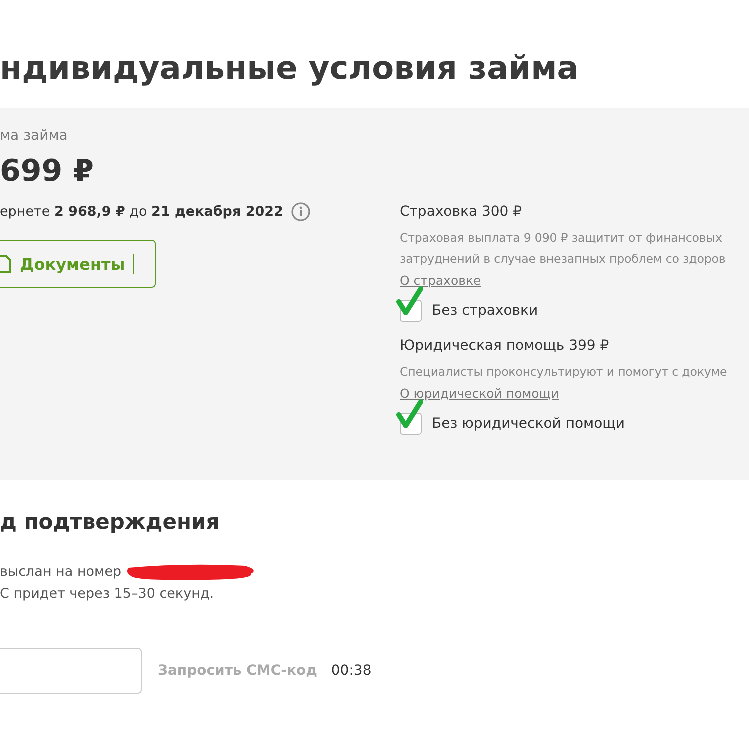 The width and height of the screenshot is (749, 748). What do you see at coordinates (485, 311) in the screenshot?
I see `checkbox-label: Без страховки` at bounding box center [485, 311].